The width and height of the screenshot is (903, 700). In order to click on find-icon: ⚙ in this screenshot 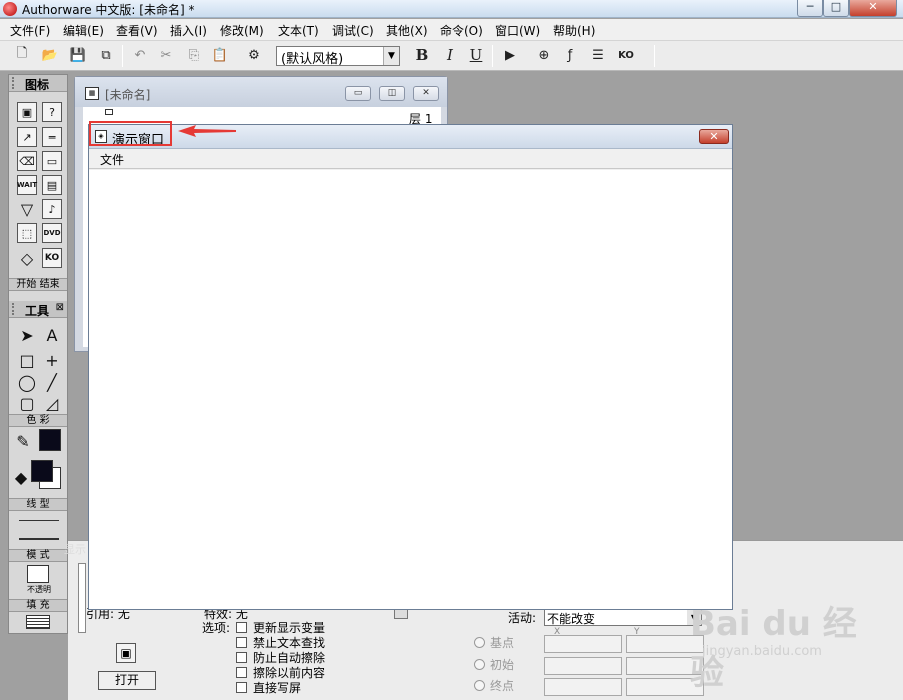, I will do `click(254, 55)`.